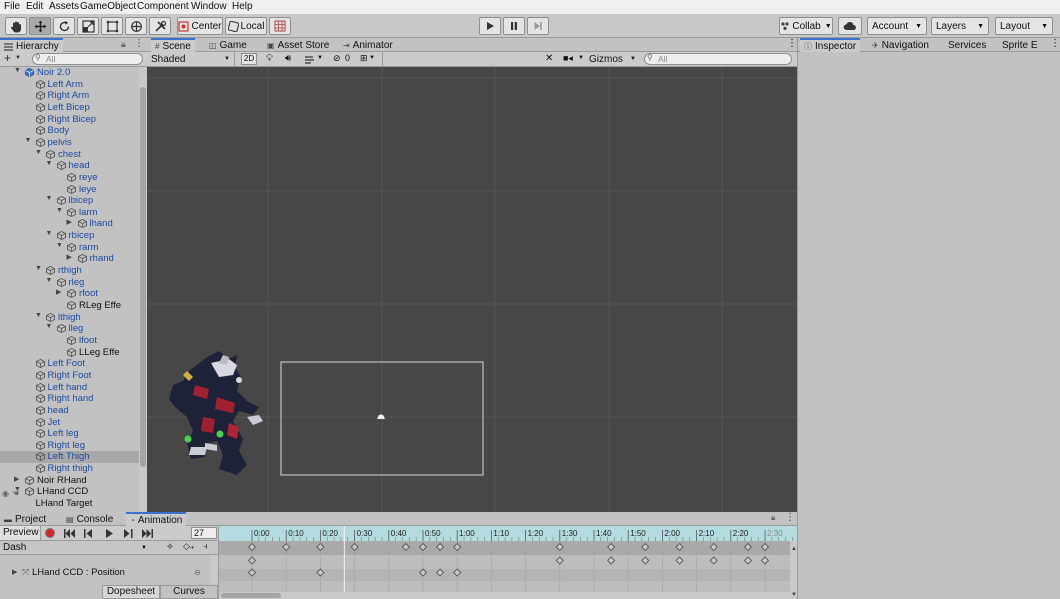 Image resolution: width=1060 pixels, height=599 pixels. Describe the element at coordinates (504, 595) in the screenshot. I see `timeline-h-scrollbar` at that location.